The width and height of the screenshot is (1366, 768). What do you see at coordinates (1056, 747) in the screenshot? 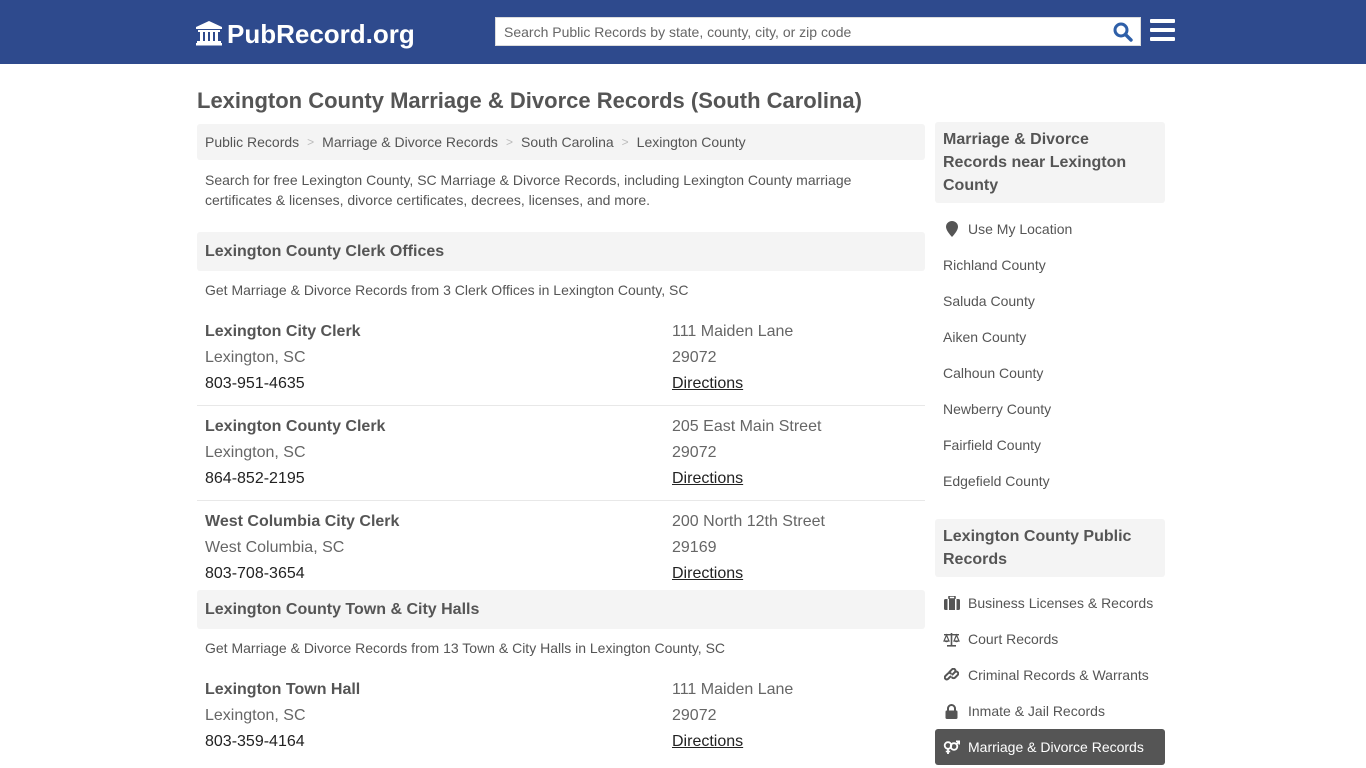
I see `sidebar-item-label: Marriage & Divorce Records` at bounding box center [1056, 747].